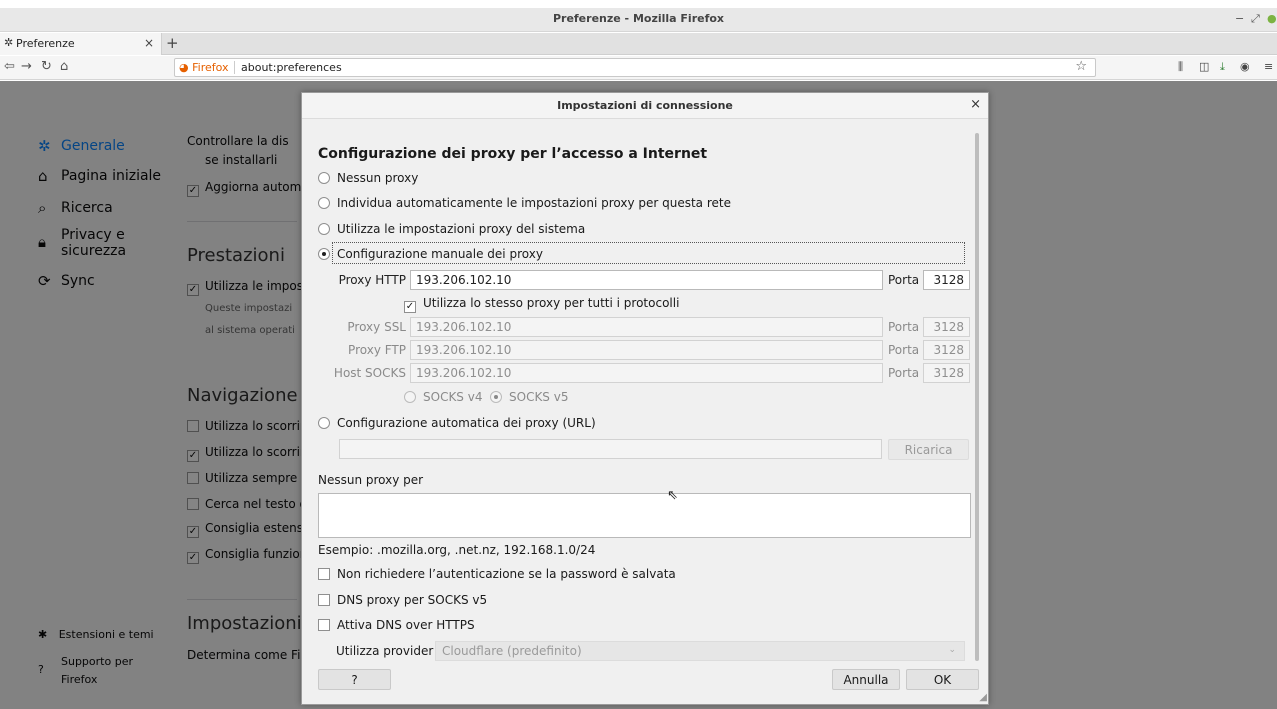 Image resolution: width=1277 pixels, height=709 pixels. What do you see at coordinates (396, 625) in the screenshot?
I see `doh-checkbox: Attiva DNS over HTTPS` at bounding box center [396, 625].